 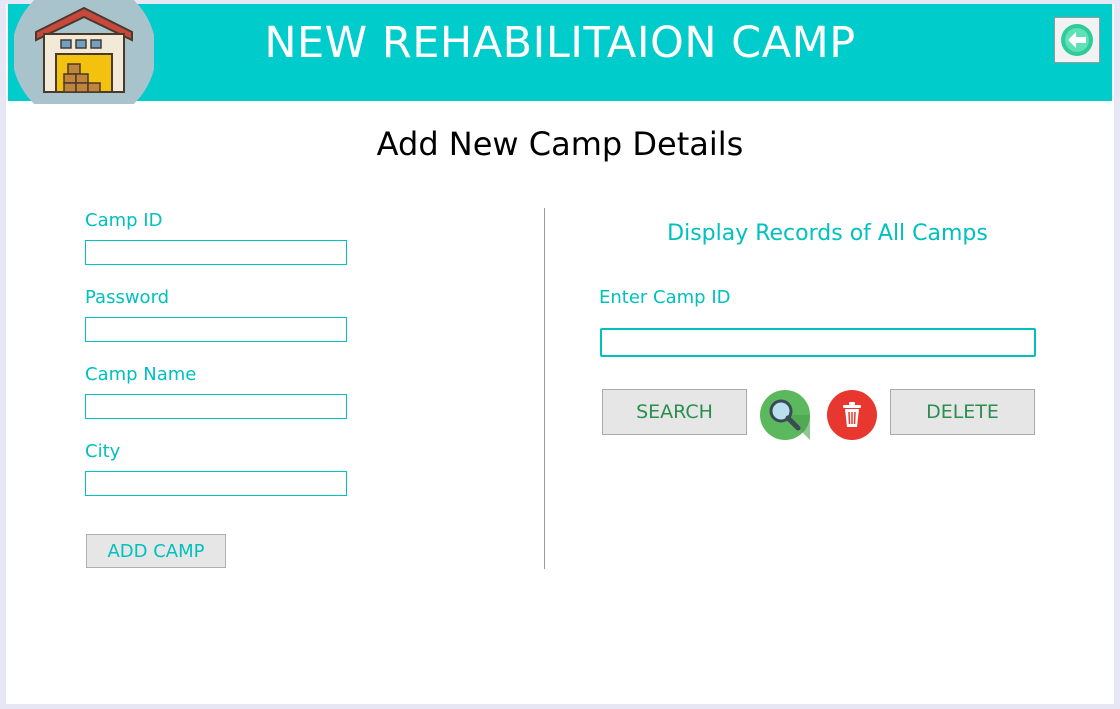 I want to click on trash-icon, so click(x=852, y=415).